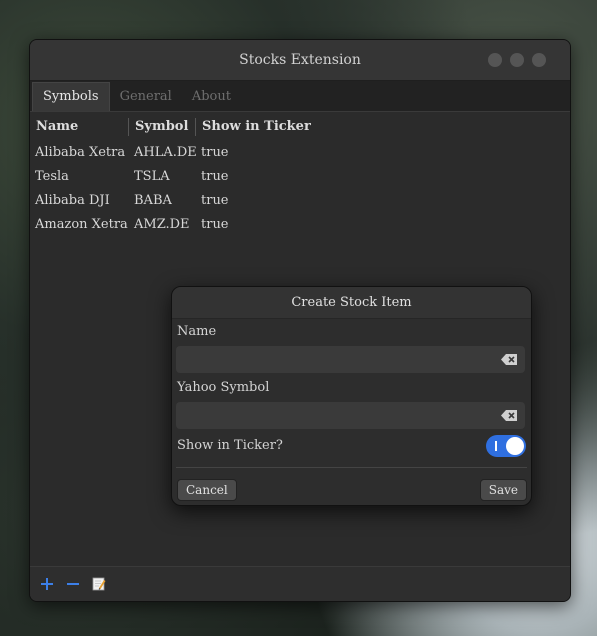 This screenshot has height=636, width=597. Describe the element at coordinates (300, 60) in the screenshot. I see `title-bar: Stocks Extension` at that location.